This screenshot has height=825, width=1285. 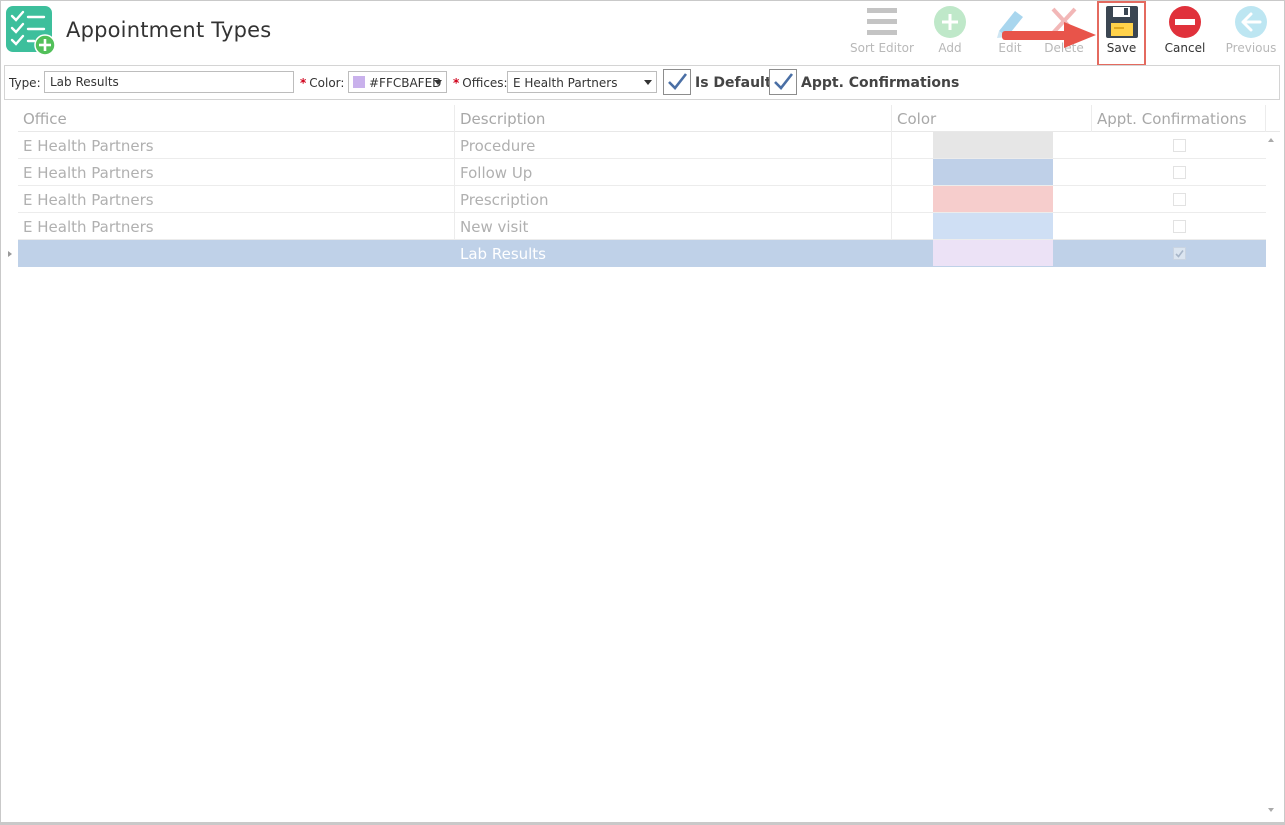 I want to click on hamburger-icon, so click(x=882, y=21).